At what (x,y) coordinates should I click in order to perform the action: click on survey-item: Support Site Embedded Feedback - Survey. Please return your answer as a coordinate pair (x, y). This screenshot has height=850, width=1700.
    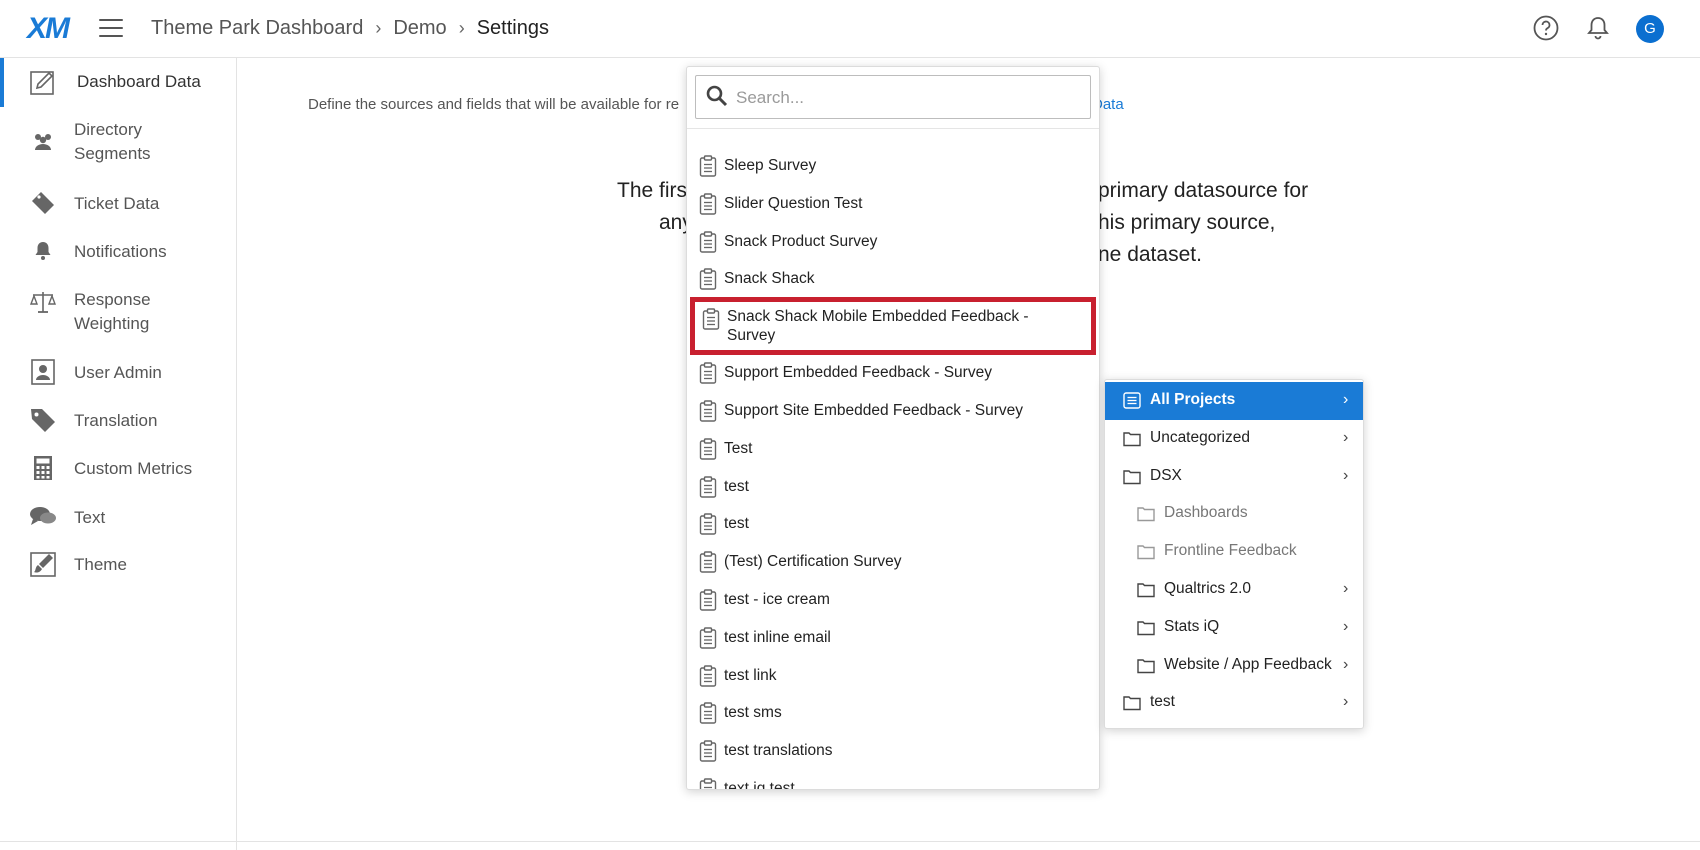
    Looking at the image, I should click on (893, 411).